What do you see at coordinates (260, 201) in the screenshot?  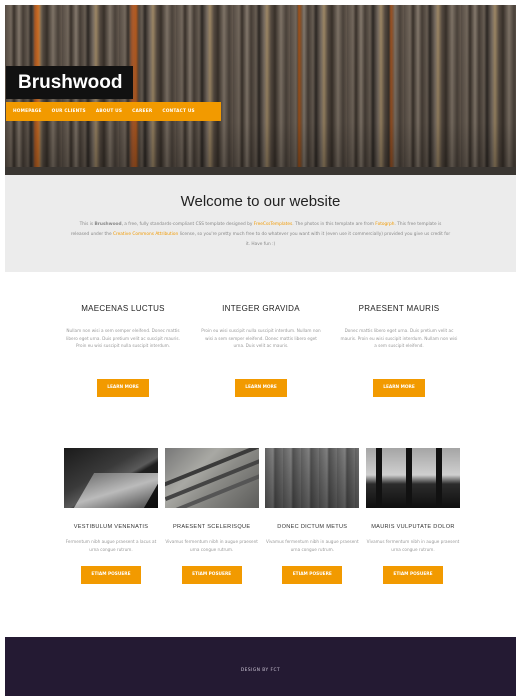 I see `welcome-title: Welcome to our website` at bounding box center [260, 201].